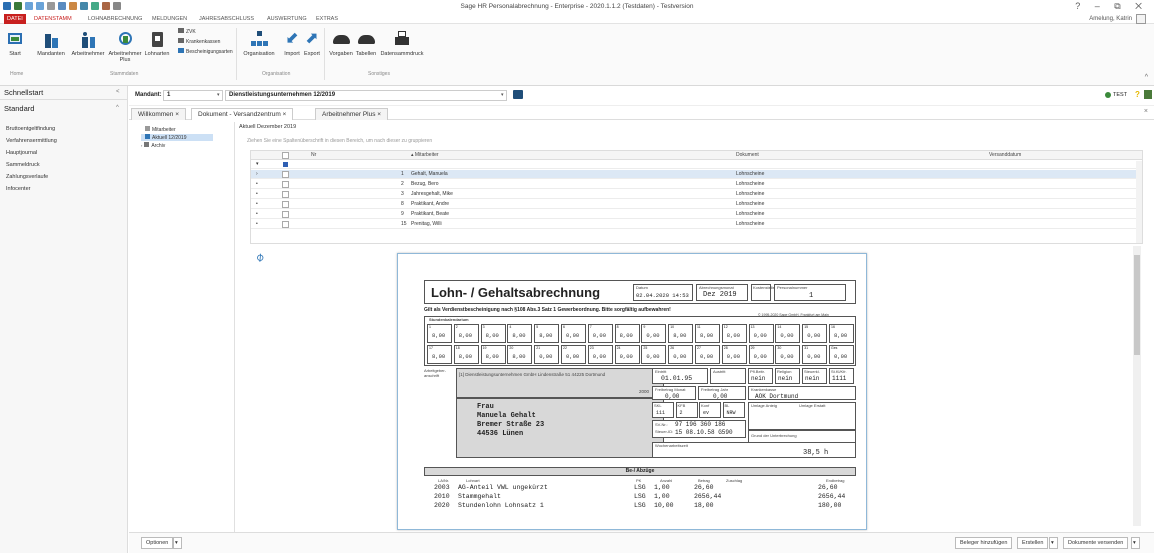 This screenshot has width=1154, height=553. I want to click on tab-willkommen: Willkommen ×, so click(159, 114).